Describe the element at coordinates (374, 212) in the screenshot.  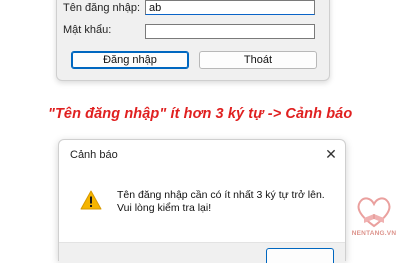
I see `heart-book-icon` at that location.